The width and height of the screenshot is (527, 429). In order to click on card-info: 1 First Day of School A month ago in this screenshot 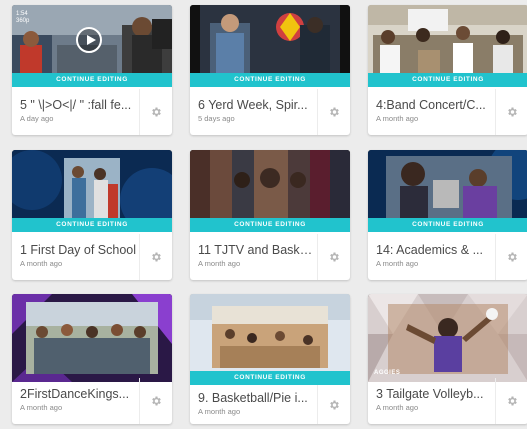, I will do `click(75, 257)`.